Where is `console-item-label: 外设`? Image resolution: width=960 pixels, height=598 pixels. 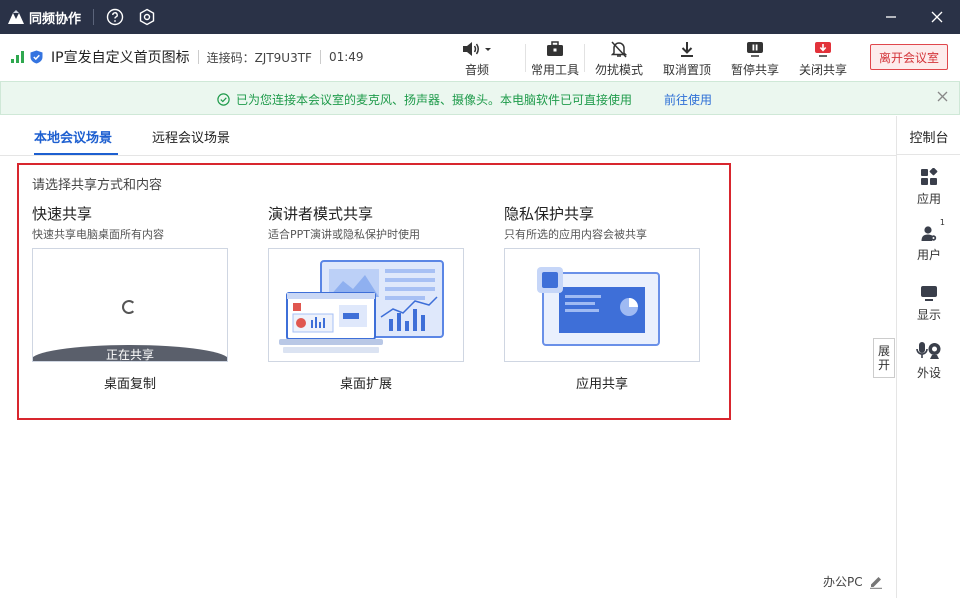
console-item-label: 外设 is located at coordinates (928, 373).